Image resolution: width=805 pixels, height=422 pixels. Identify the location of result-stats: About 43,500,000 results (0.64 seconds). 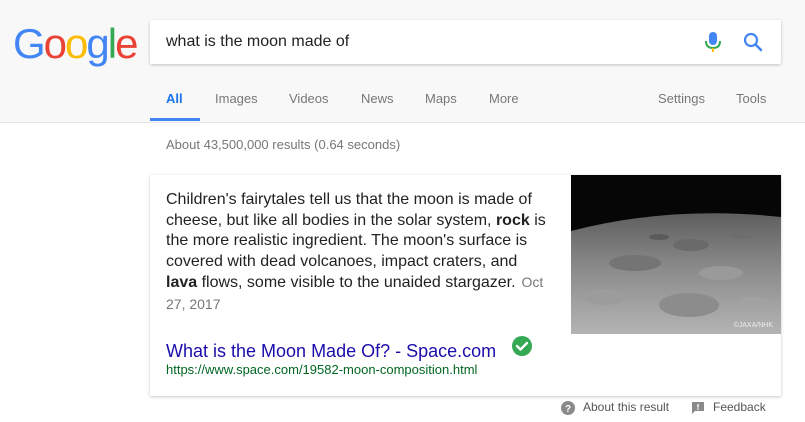
(283, 144).